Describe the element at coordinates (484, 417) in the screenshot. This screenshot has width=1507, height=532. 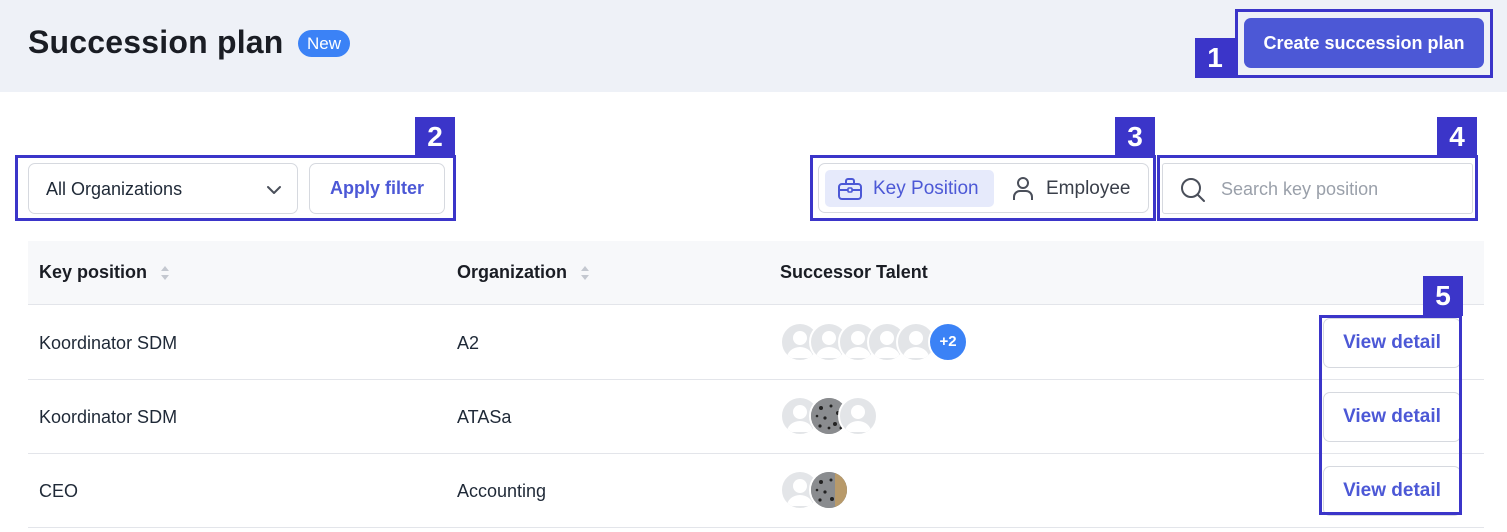
I see `organization-cell: ATASa` at that location.